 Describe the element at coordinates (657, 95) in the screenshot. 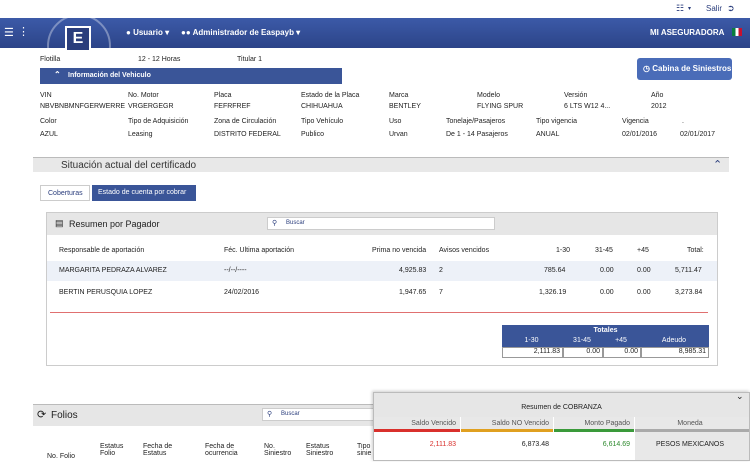

I see `anio-header: Año` at that location.